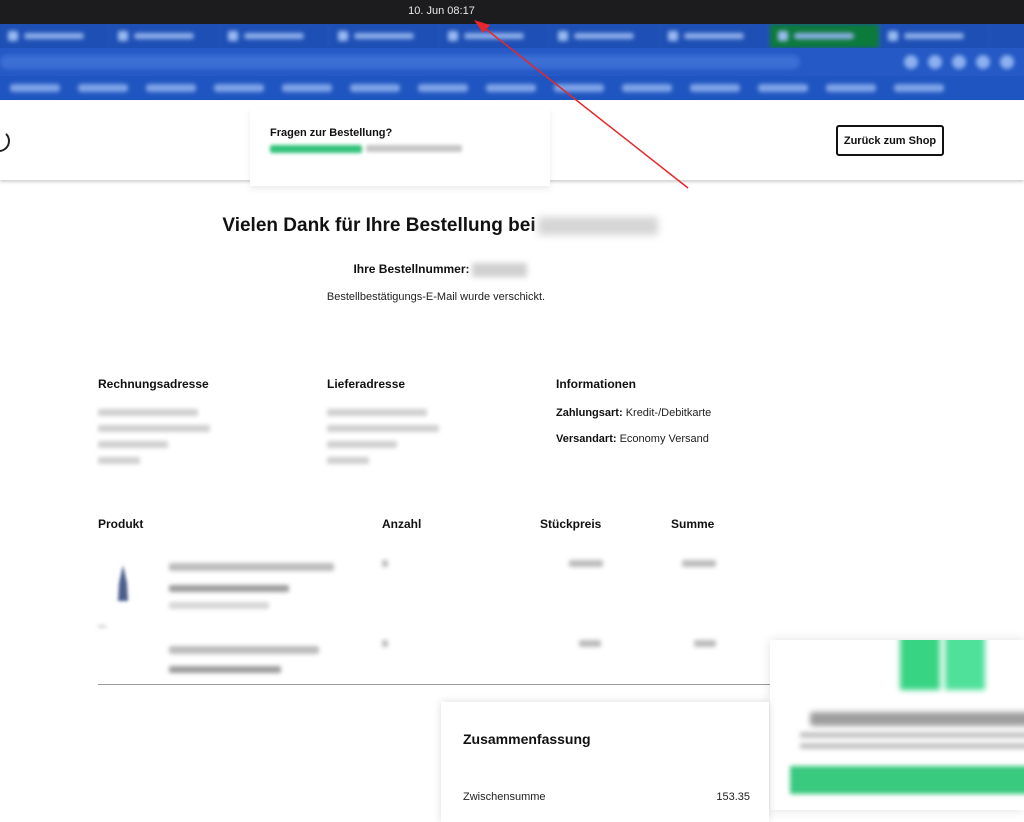 This screenshot has width=1024, height=822. I want to click on shipping-address-redacted, so click(383, 436).